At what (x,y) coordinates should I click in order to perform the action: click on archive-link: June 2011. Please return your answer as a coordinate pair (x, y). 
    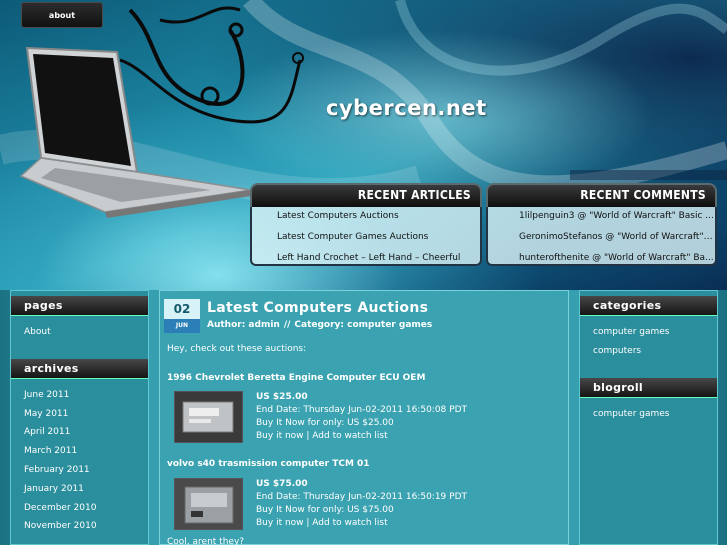
    Looking at the image, I should click on (86, 398).